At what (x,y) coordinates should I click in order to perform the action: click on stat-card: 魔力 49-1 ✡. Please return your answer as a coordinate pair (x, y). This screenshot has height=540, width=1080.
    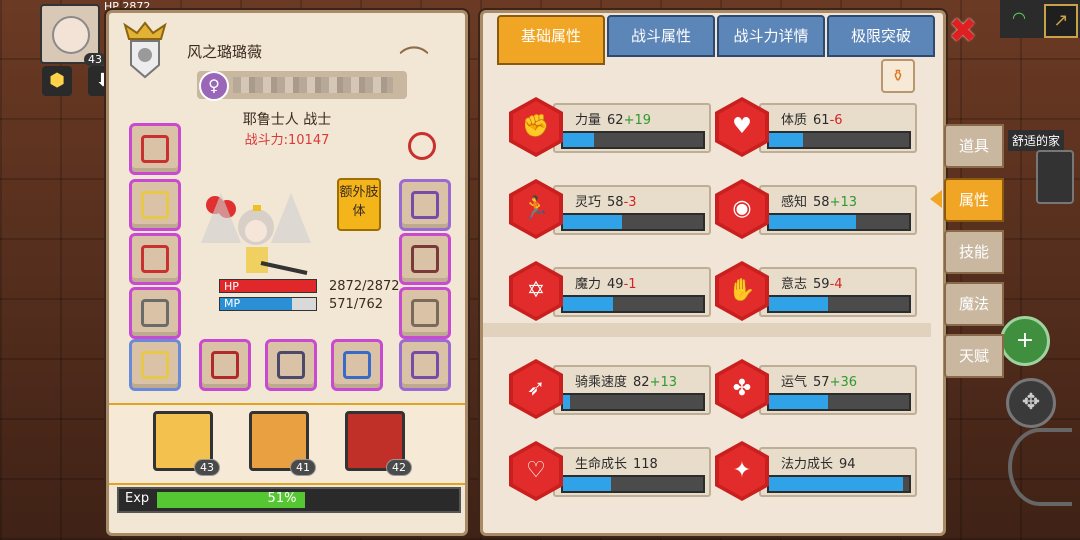
    Looking at the image, I should click on (610, 293).